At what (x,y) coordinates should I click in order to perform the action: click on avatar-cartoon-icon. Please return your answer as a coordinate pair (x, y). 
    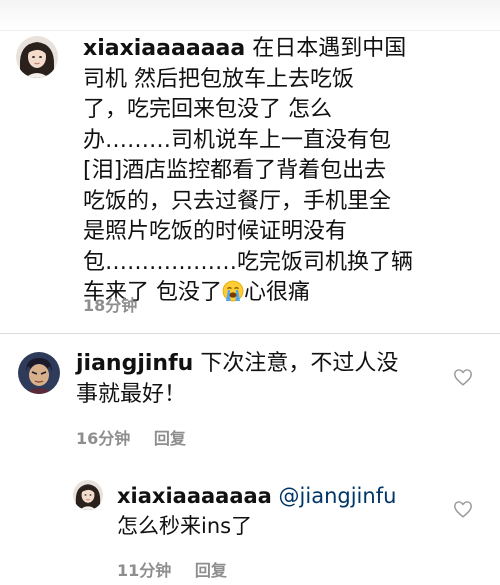
    Looking at the image, I should click on (39, 373).